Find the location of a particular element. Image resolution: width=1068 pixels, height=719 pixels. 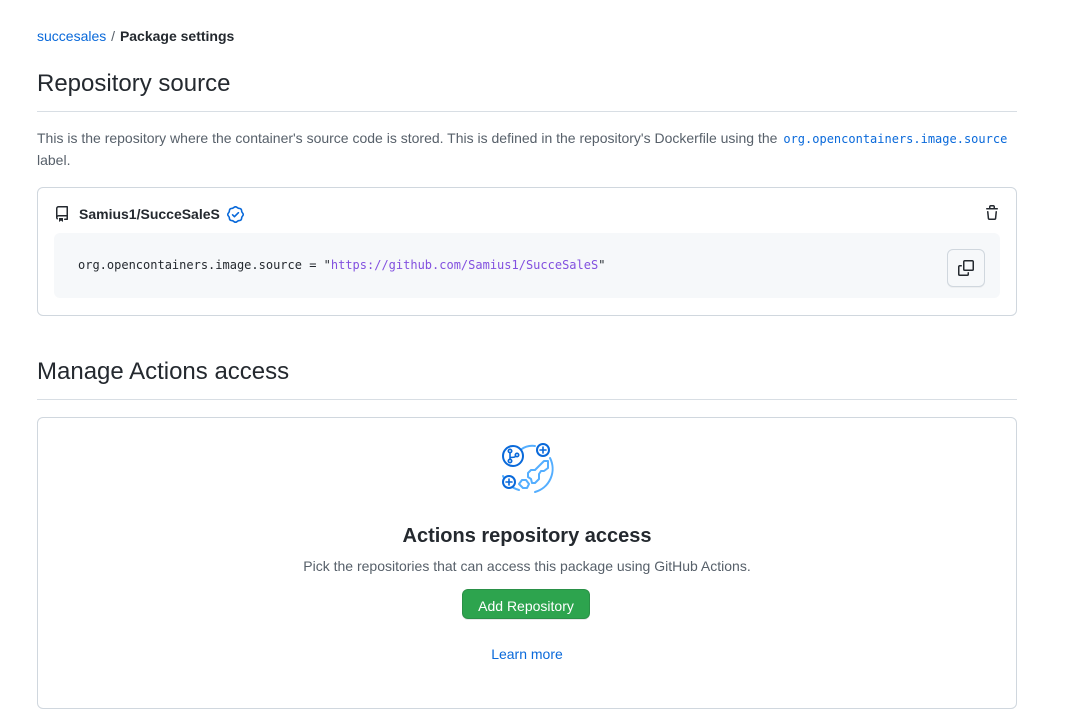

repo-header: Samius1/SucceSaleS is located at coordinates (149, 214).